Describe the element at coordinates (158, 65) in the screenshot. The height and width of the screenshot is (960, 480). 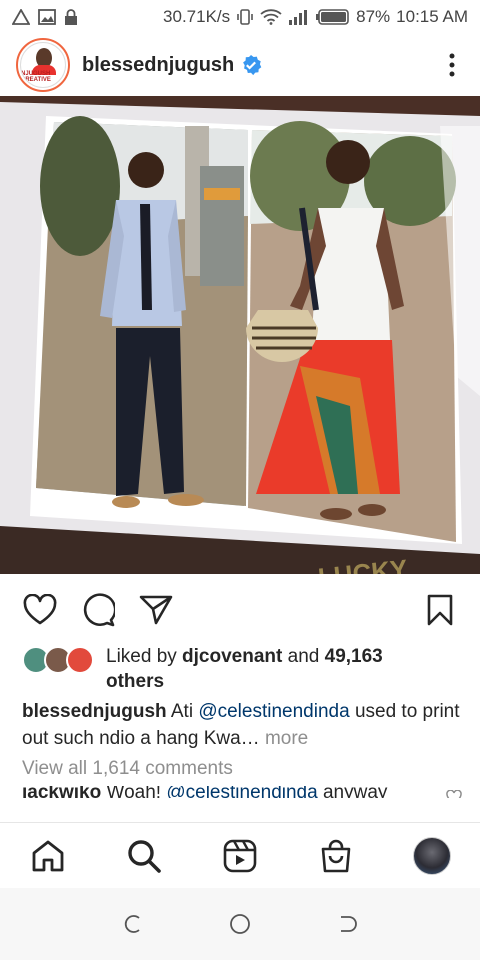
I see `author-username: blessednjugush` at that location.